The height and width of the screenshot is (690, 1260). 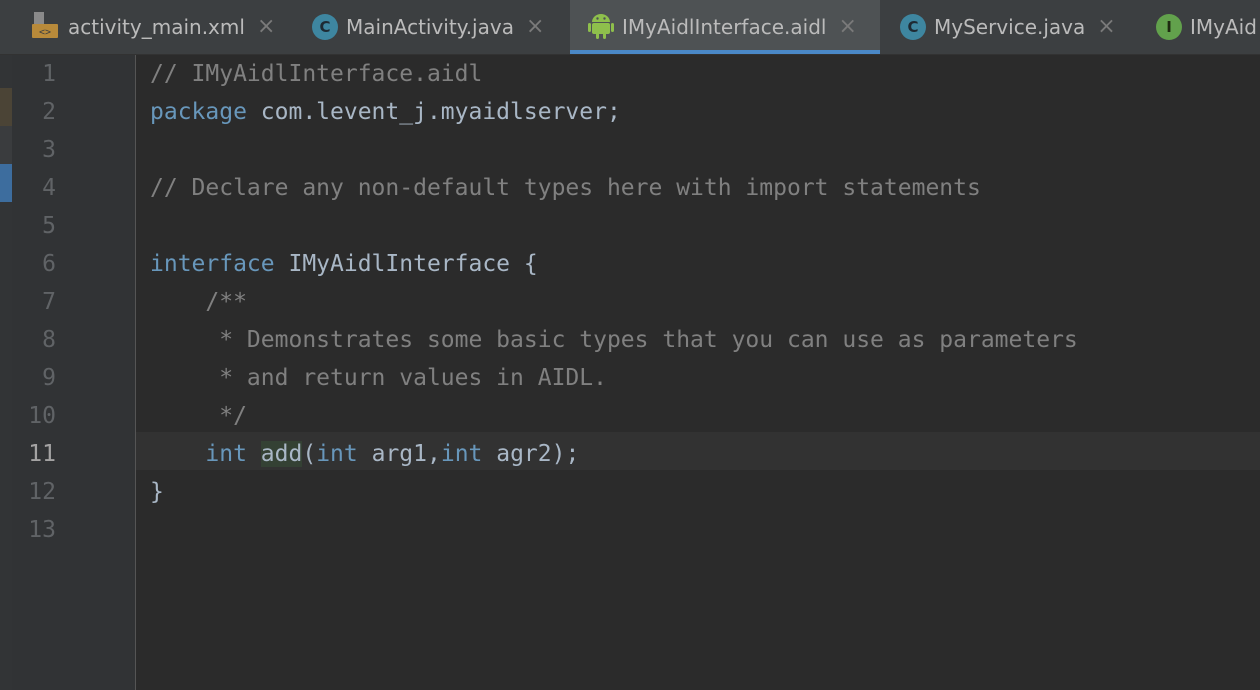 I want to click on interface-declaration: IMyAidlInterface {, so click(x=406, y=264).